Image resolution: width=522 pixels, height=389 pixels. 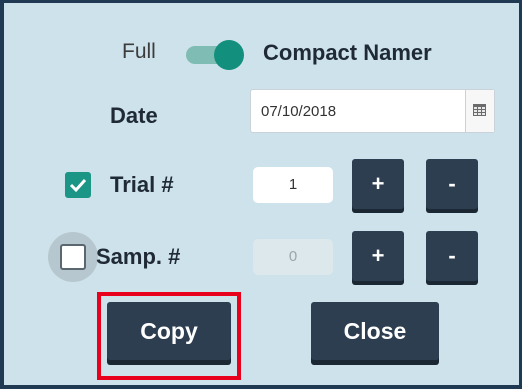 I want to click on close-button: Close, so click(x=375, y=331).